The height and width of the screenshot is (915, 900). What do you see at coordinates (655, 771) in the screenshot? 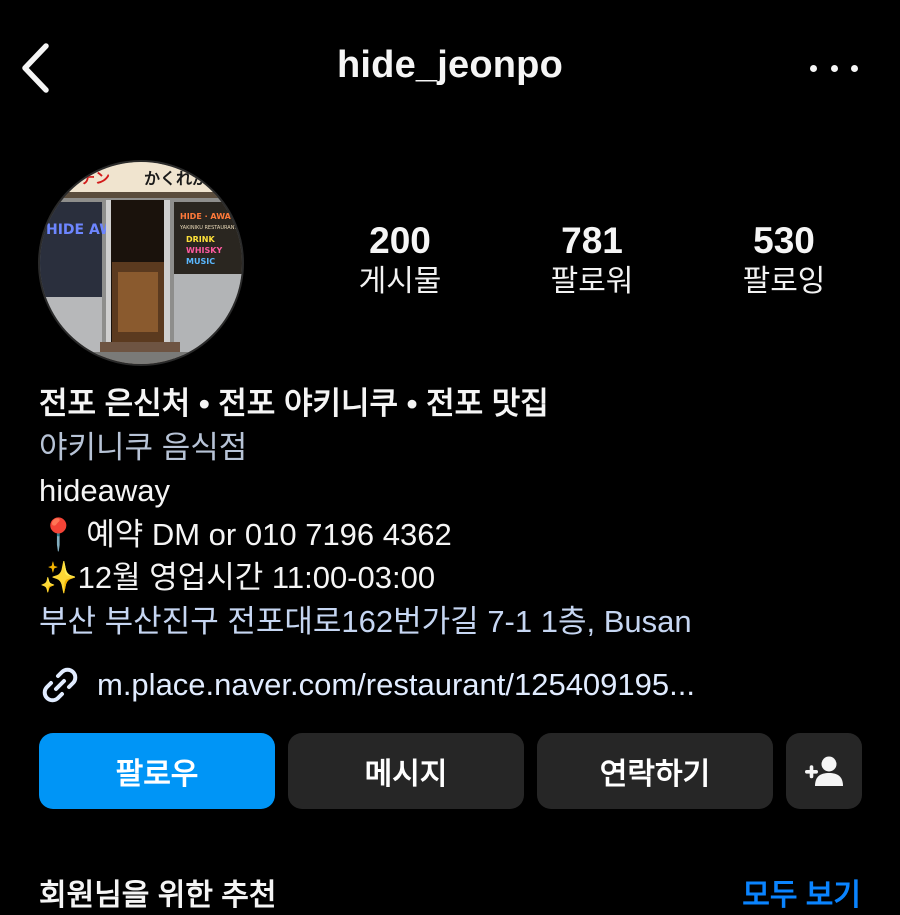
I see `contact-button: 연락하기` at bounding box center [655, 771].